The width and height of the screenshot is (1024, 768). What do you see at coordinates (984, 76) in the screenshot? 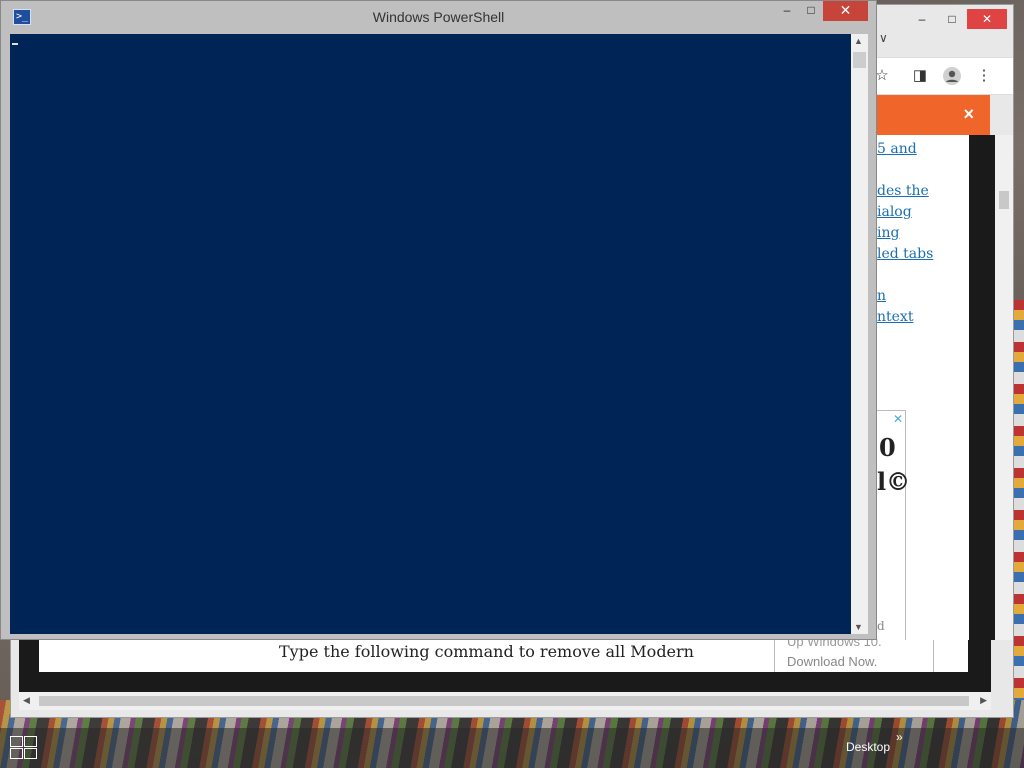
I see `more-icon: ⋮` at bounding box center [984, 76].